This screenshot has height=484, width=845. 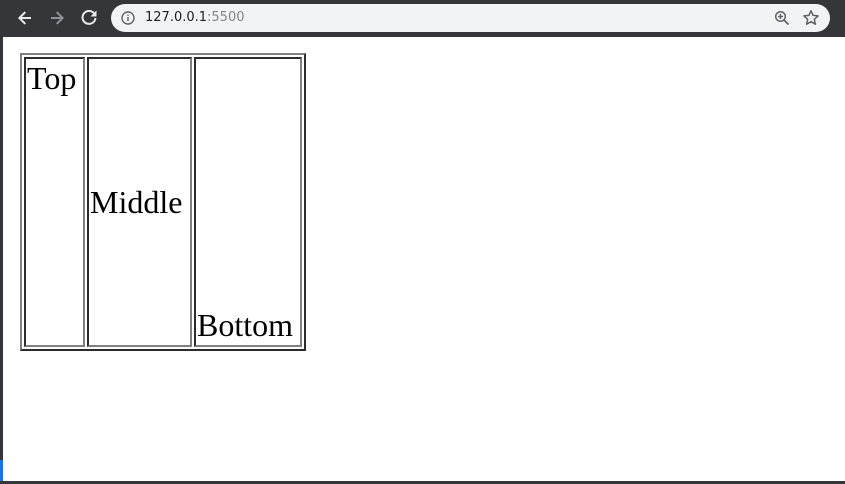 I want to click on bottom-cell: Bottom, so click(x=248, y=202).